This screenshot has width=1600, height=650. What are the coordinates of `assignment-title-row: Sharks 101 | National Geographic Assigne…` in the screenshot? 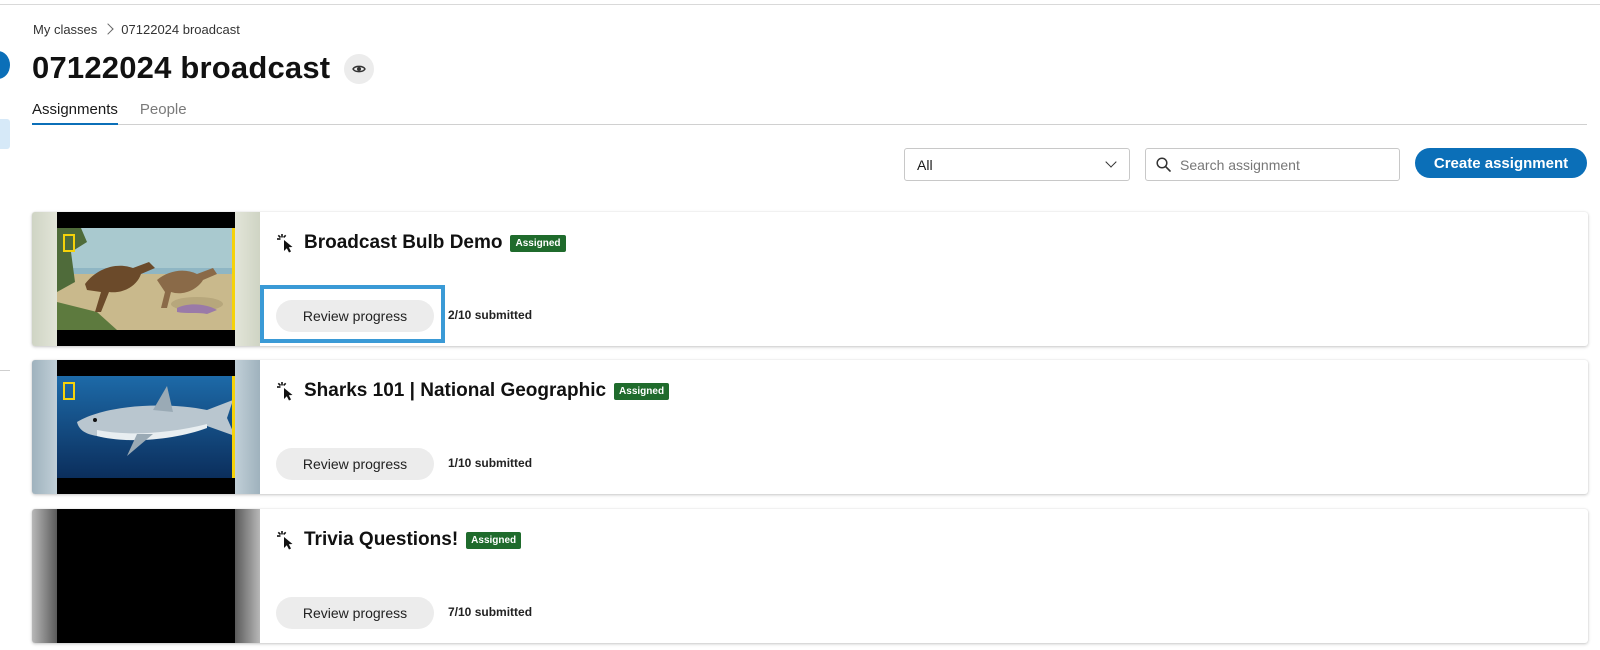 It's located at (473, 391).